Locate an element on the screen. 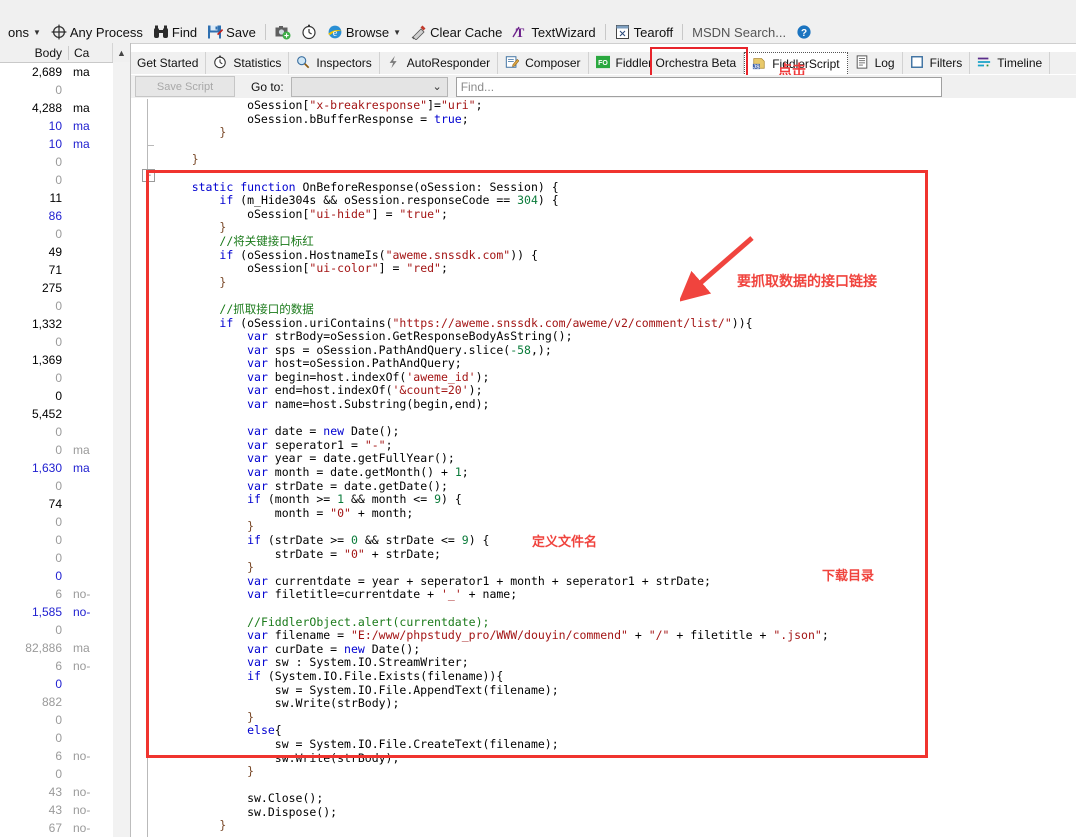 This screenshot has width=1076, height=837. session-row: 71 is located at coordinates (65, 270).